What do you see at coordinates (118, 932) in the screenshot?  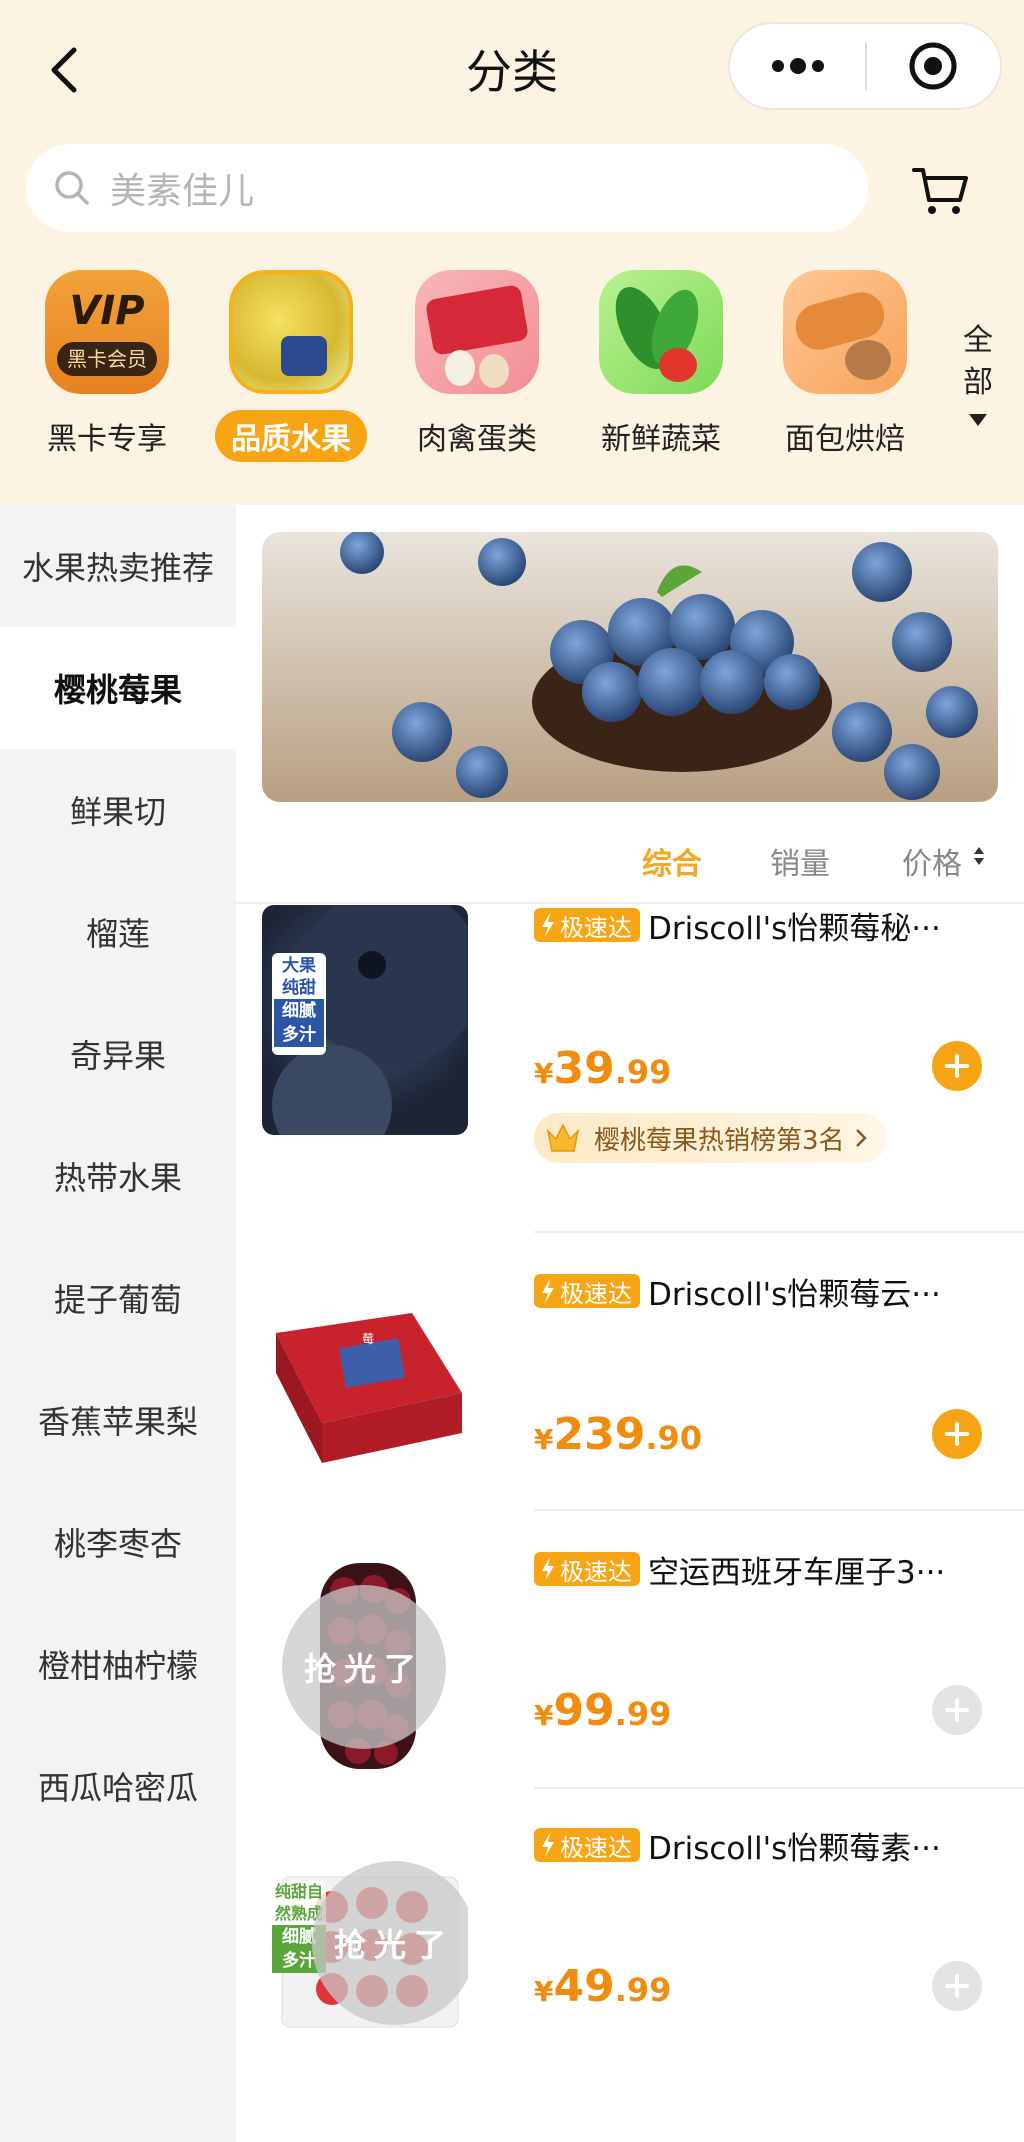 I see `sidebar-item-durian: 榴莲` at bounding box center [118, 932].